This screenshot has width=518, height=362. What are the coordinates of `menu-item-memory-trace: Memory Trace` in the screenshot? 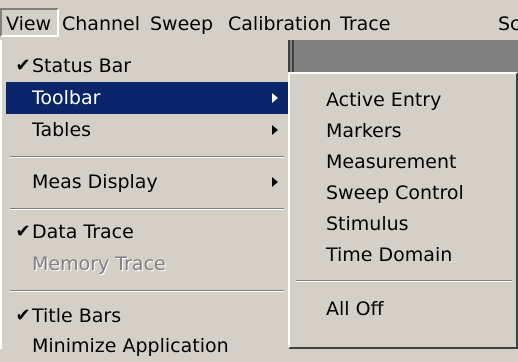 It's located at (147, 264).